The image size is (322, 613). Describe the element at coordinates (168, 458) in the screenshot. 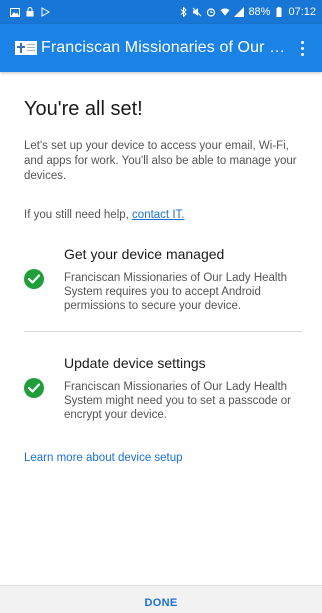

I see `learn-more-link: Learn more about device setup` at that location.